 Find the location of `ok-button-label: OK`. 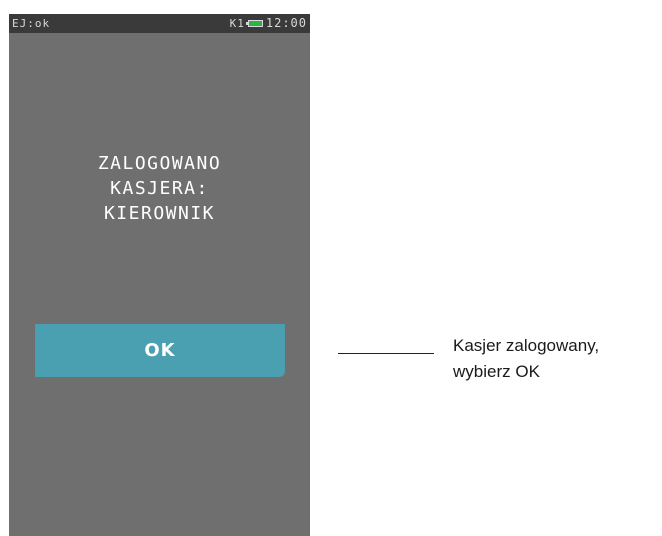

ok-button-label: OK is located at coordinates (160, 350).